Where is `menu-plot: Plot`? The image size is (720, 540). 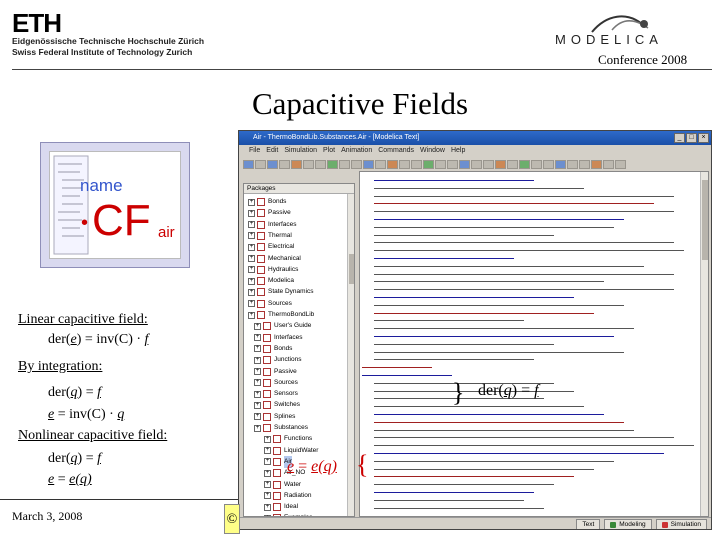 menu-plot: Plot is located at coordinates (329, 151).